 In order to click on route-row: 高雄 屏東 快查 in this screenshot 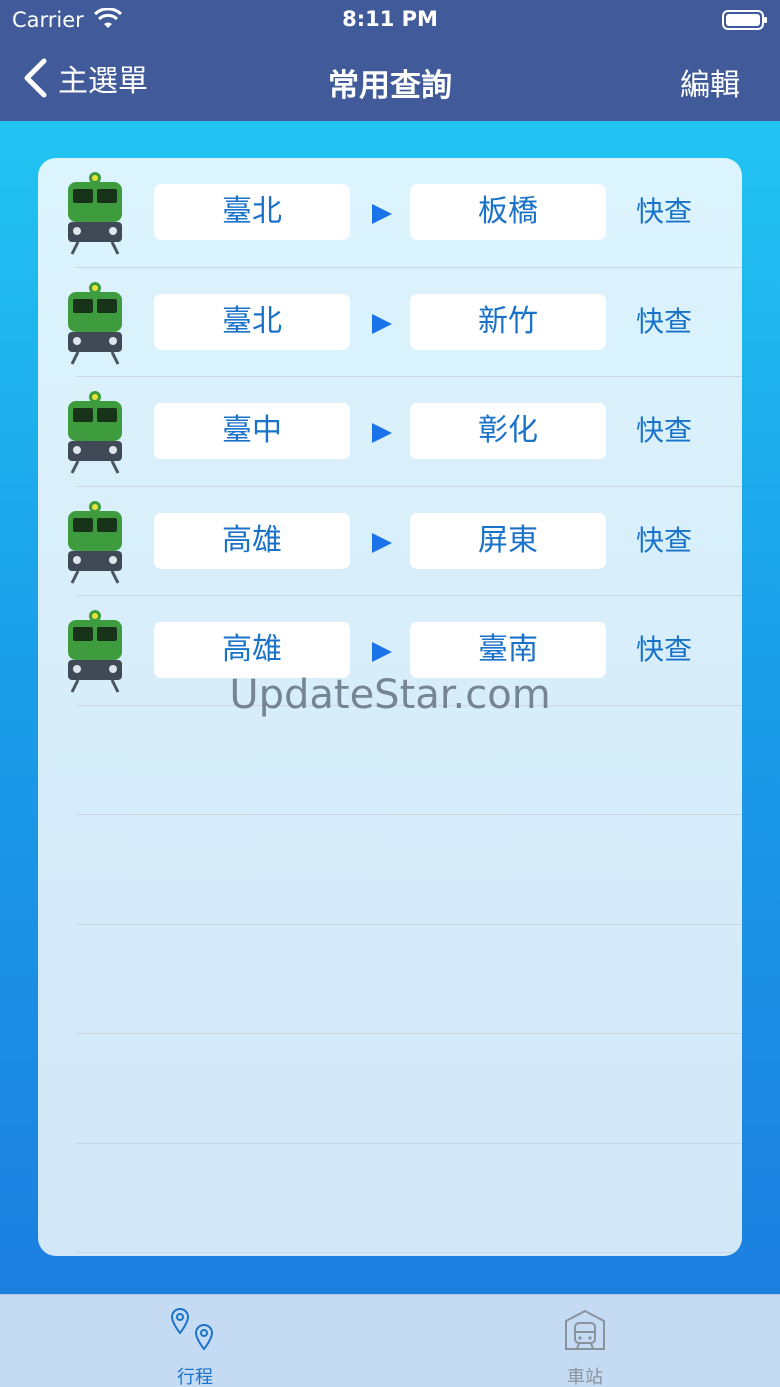, I will do `click(390, 541)`.